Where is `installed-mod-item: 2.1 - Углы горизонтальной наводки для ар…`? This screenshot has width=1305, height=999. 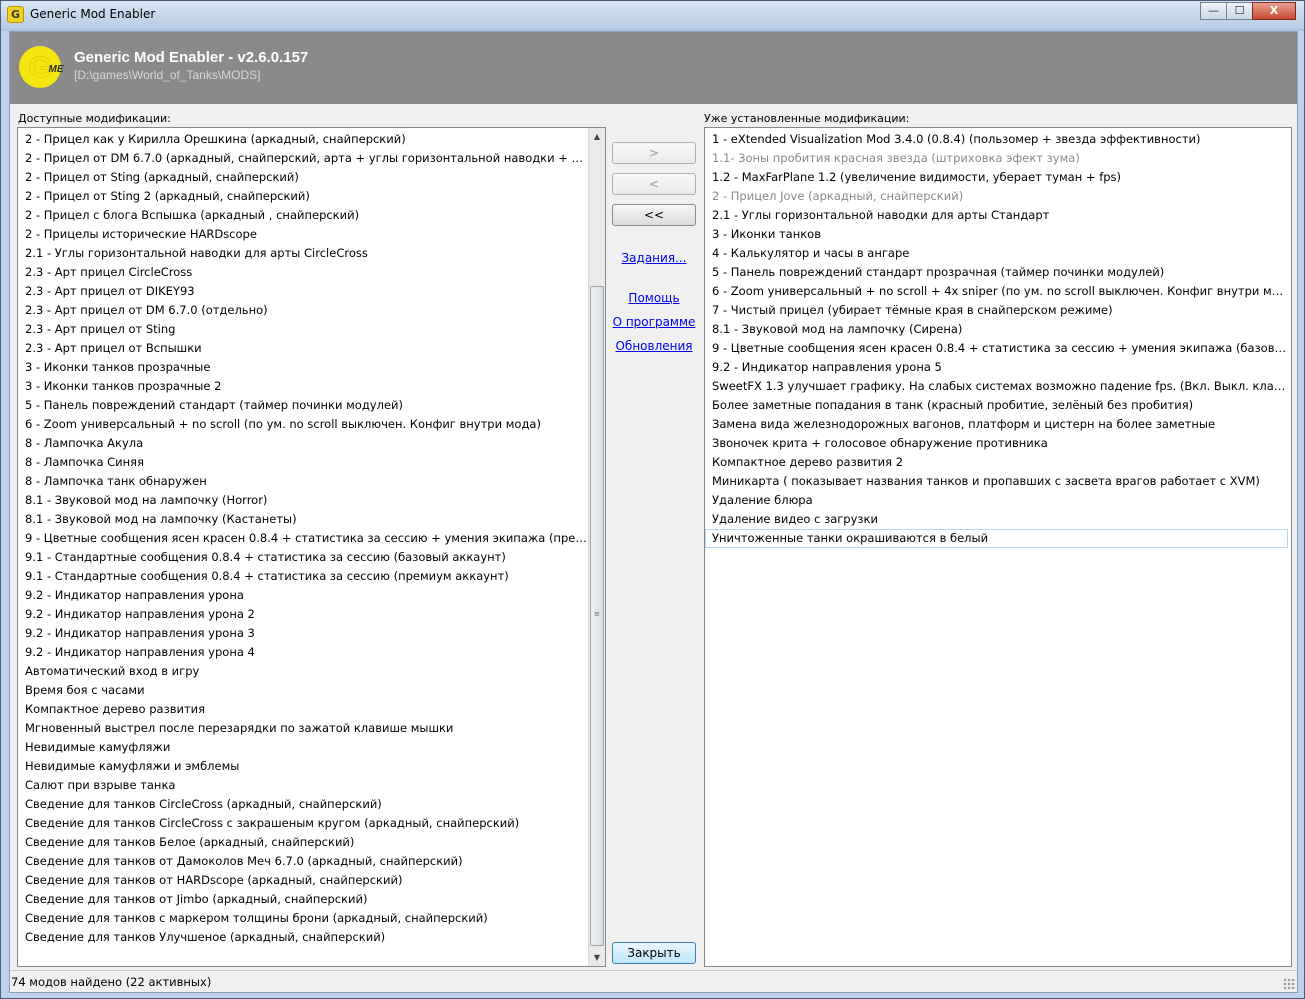
installed-mod-item: 2.1 - Углы горизонтальной наводки для ар… is located at coordinates (996, 215).